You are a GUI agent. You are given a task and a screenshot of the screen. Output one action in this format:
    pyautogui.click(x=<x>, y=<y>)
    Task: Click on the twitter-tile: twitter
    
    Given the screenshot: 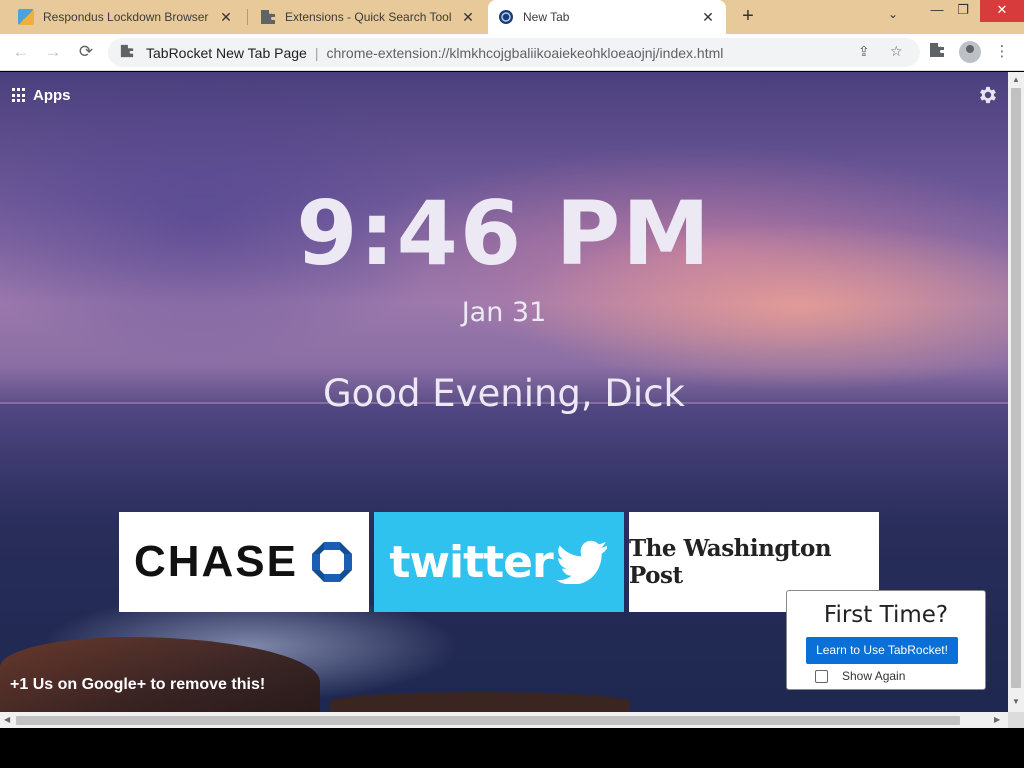 What is the action you would take?
    pyautogui.click(x=499, y=562)
    